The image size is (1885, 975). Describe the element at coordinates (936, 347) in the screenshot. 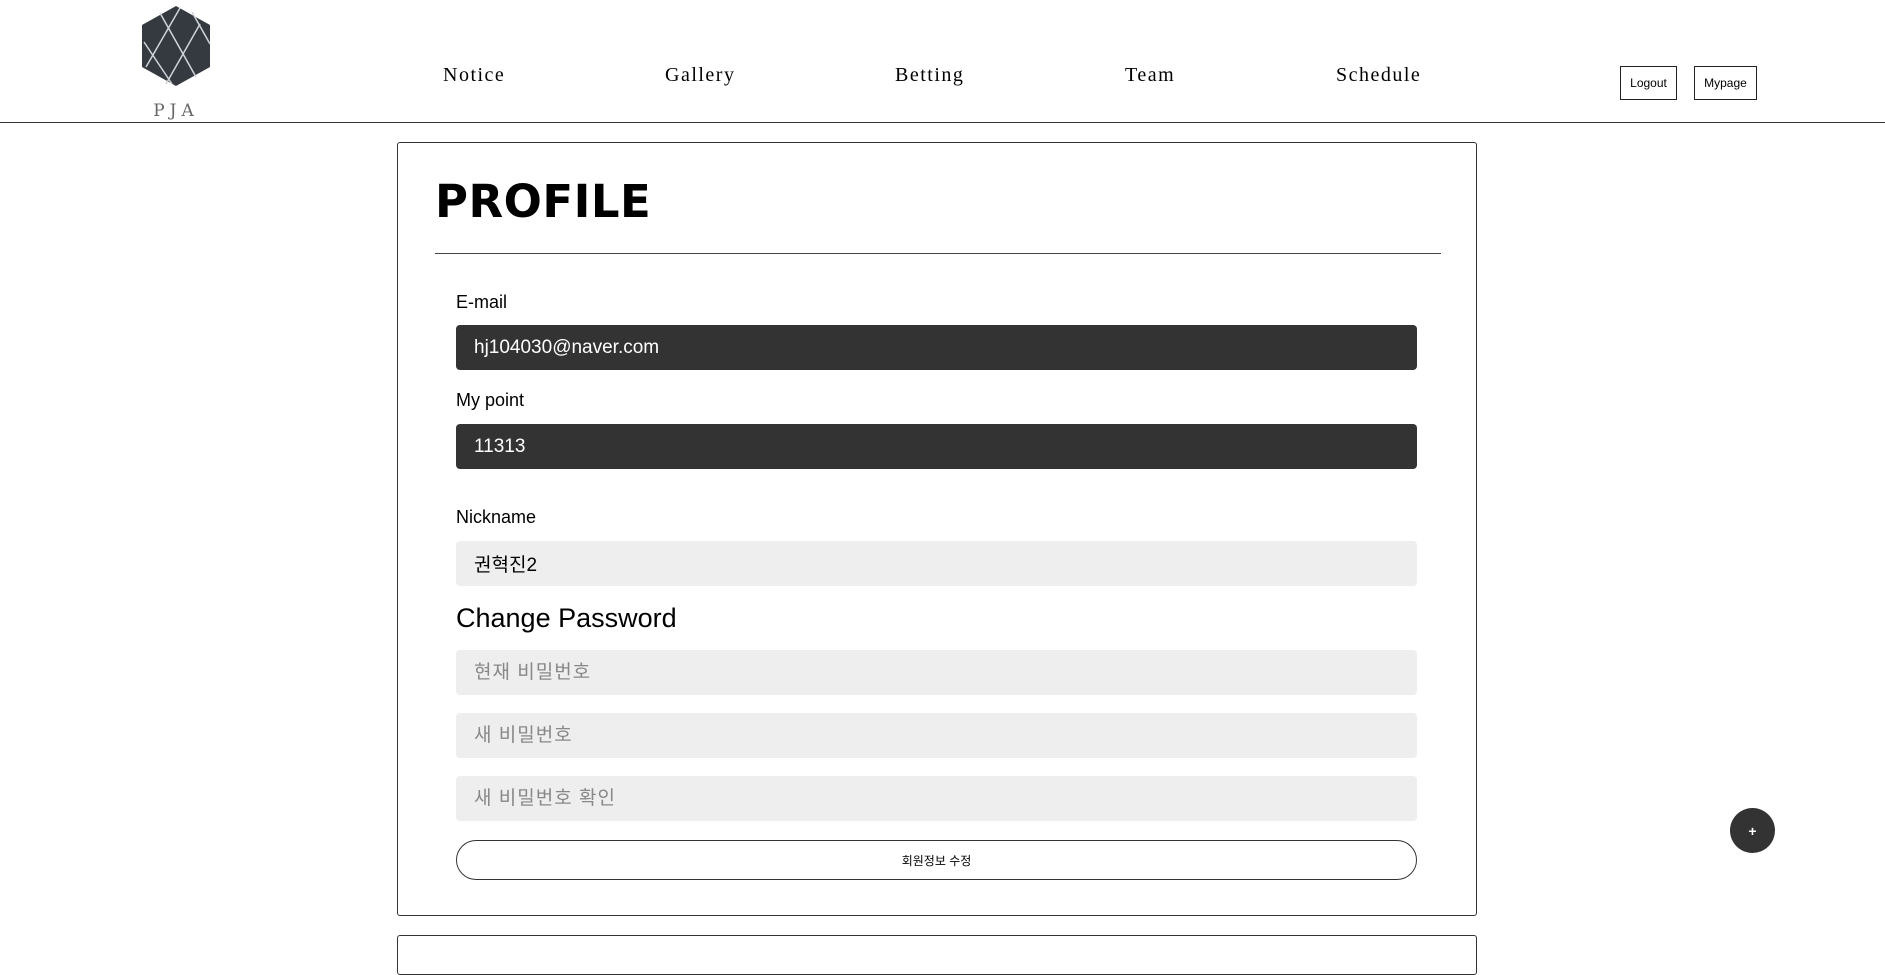

I see `email-field: hj104030@naver.com` at that location.